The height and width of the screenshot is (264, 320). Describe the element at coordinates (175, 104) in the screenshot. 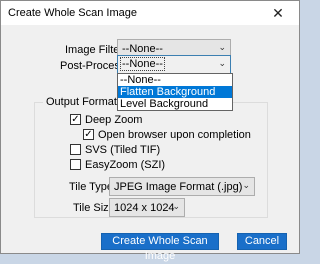

I see `post-process-option-level: Level Background` at that location.